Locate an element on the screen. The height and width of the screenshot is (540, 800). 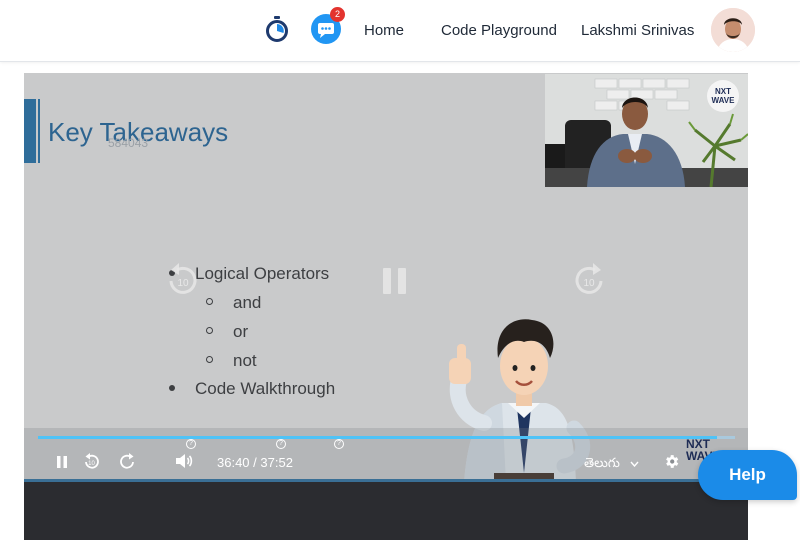
top-header: 2 Home Code Playground Lakshmi Srinivas is located at coordinates (400, 31).